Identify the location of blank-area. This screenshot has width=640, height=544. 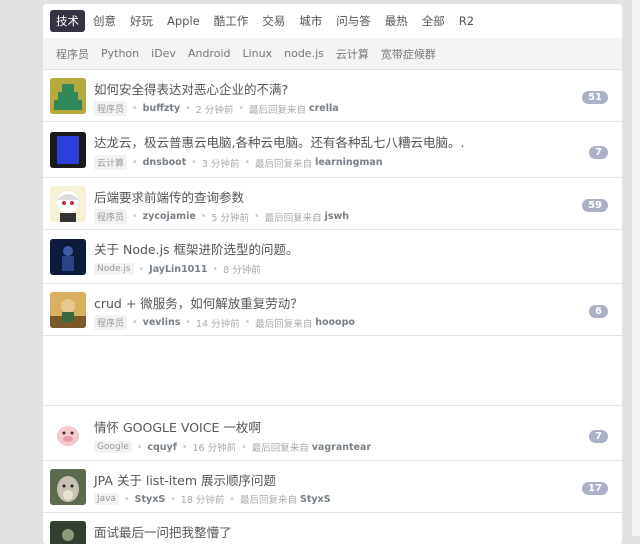
(332, 371).